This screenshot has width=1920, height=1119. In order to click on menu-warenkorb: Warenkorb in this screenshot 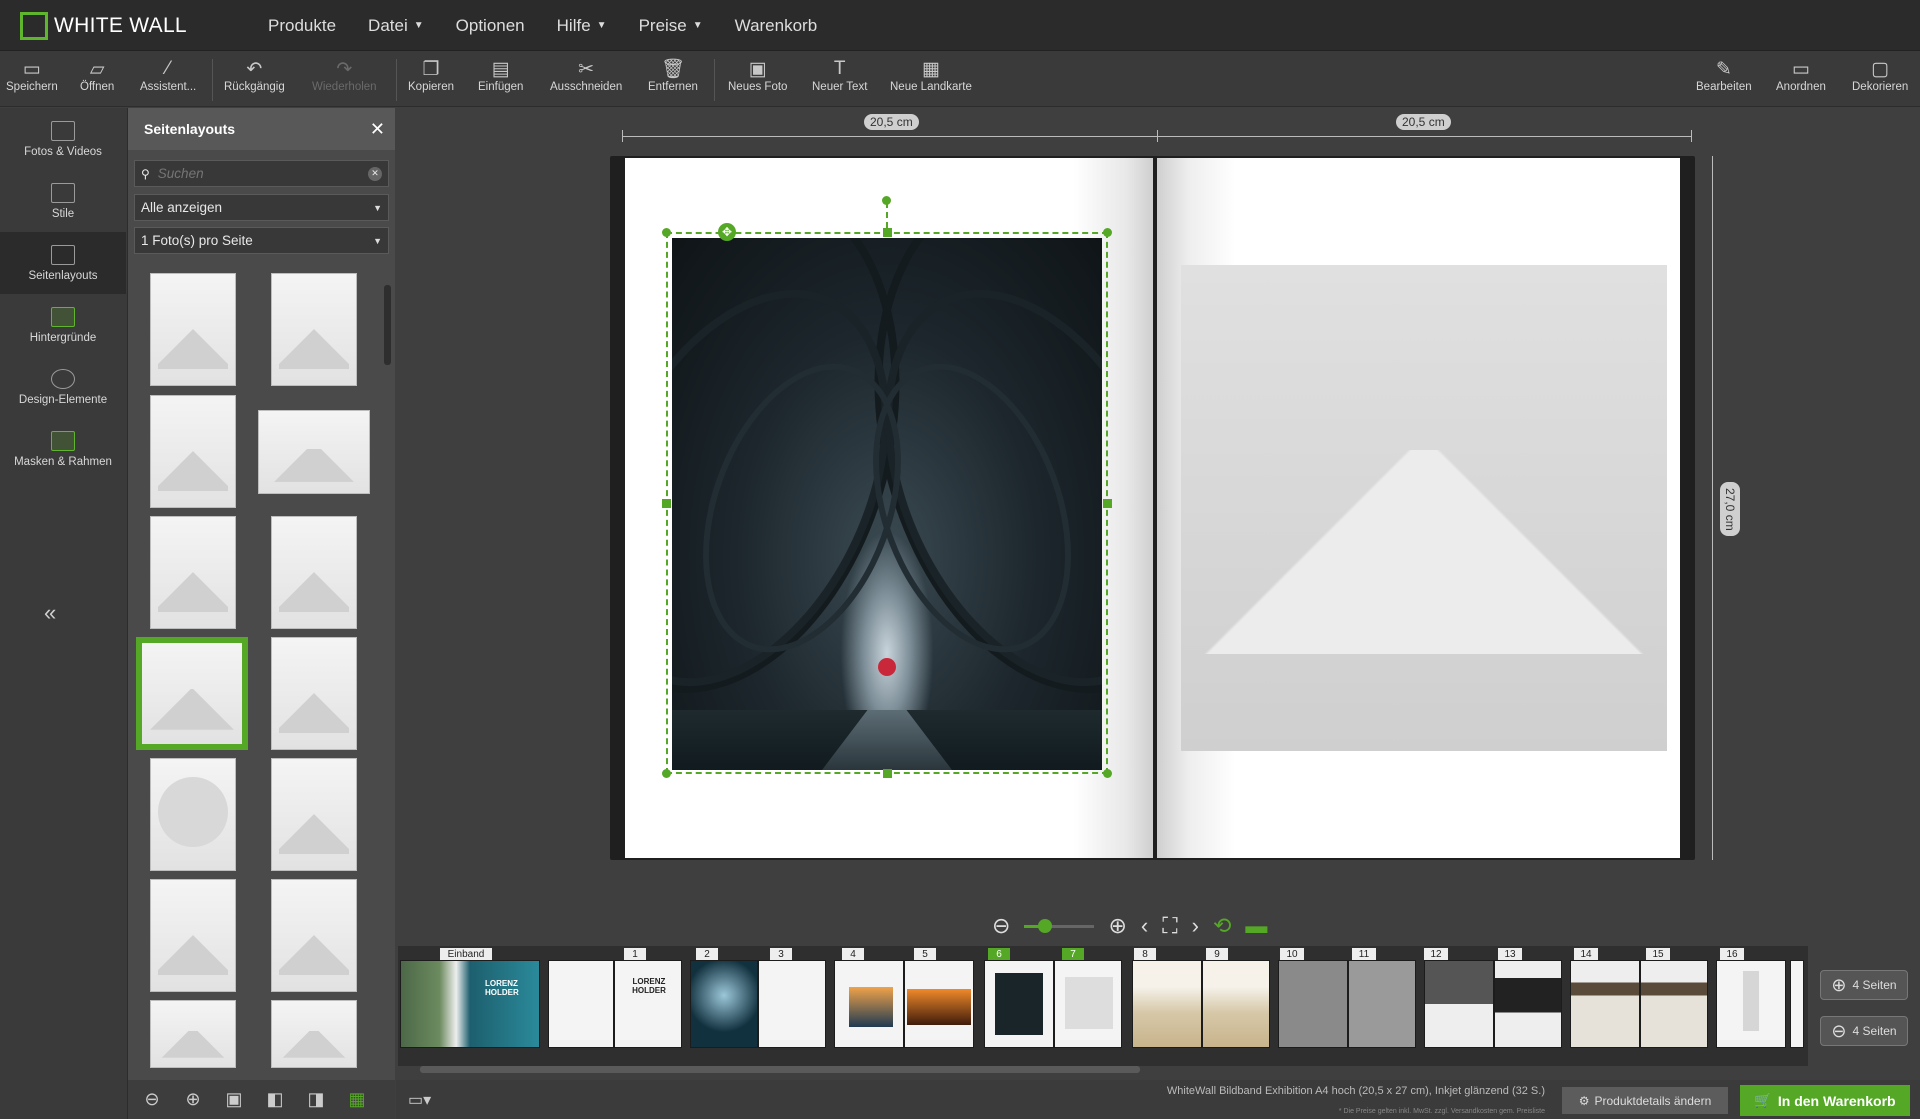, I will do `click(776, 26)`.